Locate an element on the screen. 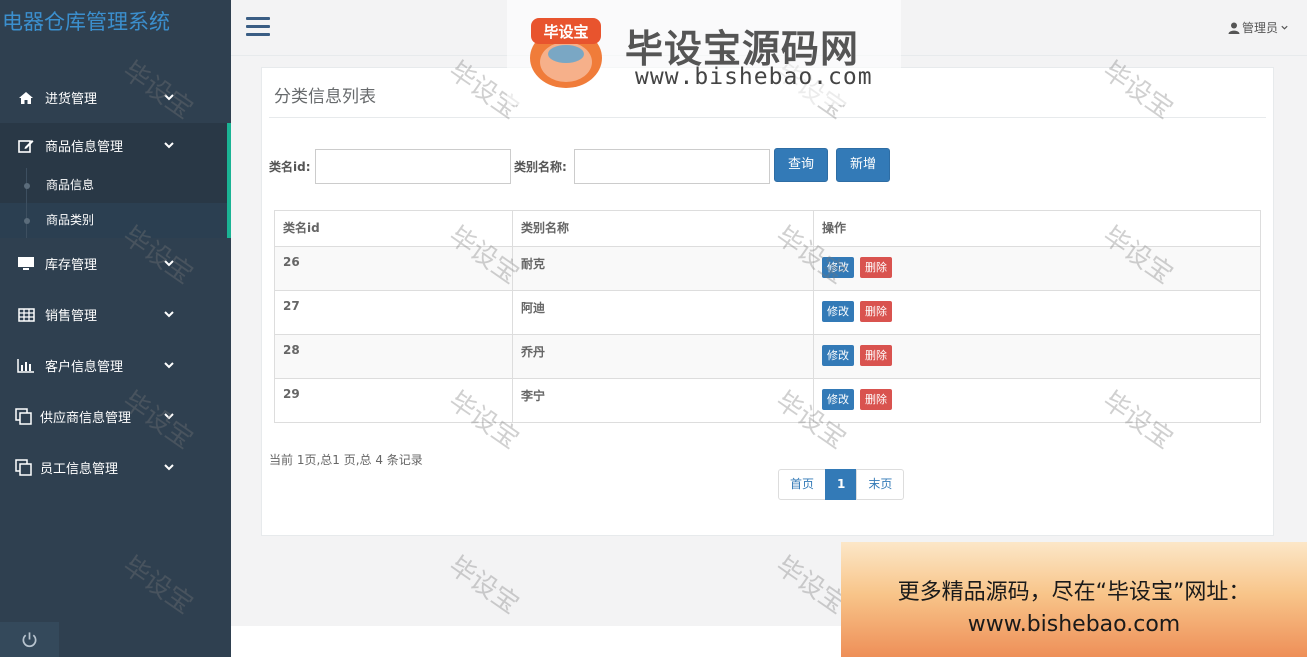 The height and width of the screenshot is (657, 1307). cell-id: 27 is located at coordinates (393, 312).